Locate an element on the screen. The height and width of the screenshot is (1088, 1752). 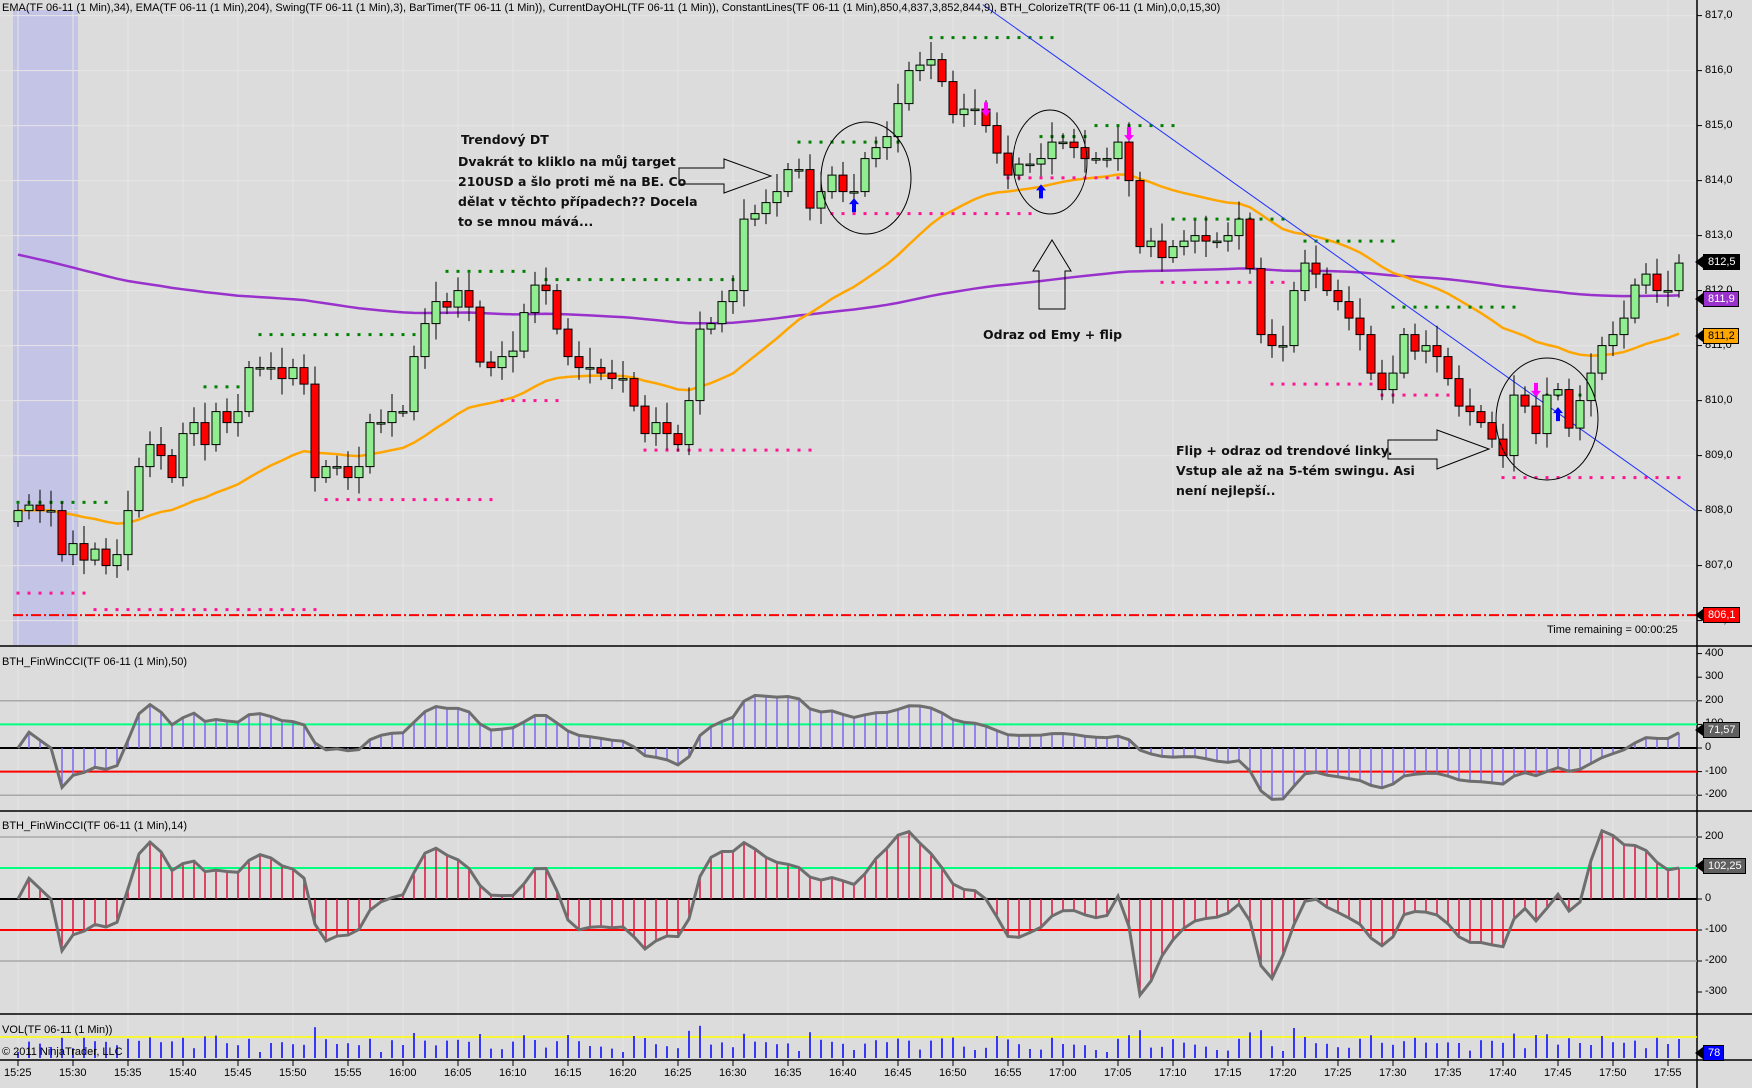
annotation-line: 210USD a šlo proti mě na BE. Co is located at coordinates (572, 181).